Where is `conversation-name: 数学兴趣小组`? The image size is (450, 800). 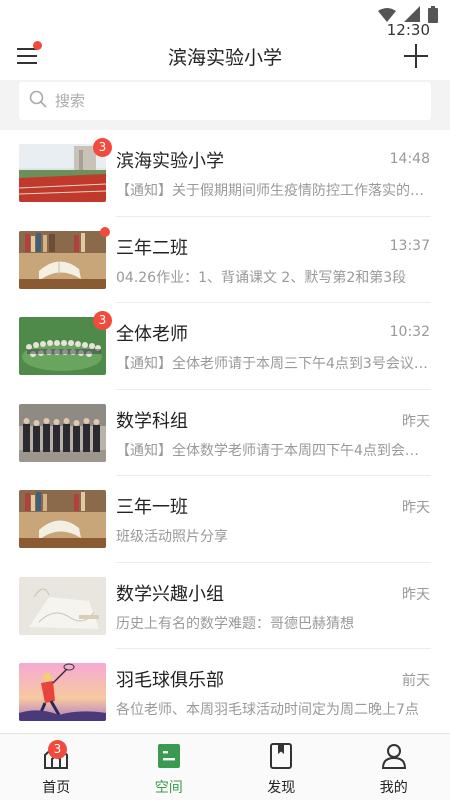
conversation-name: 数学兴趣小组 is located at coordinates (170, 594).